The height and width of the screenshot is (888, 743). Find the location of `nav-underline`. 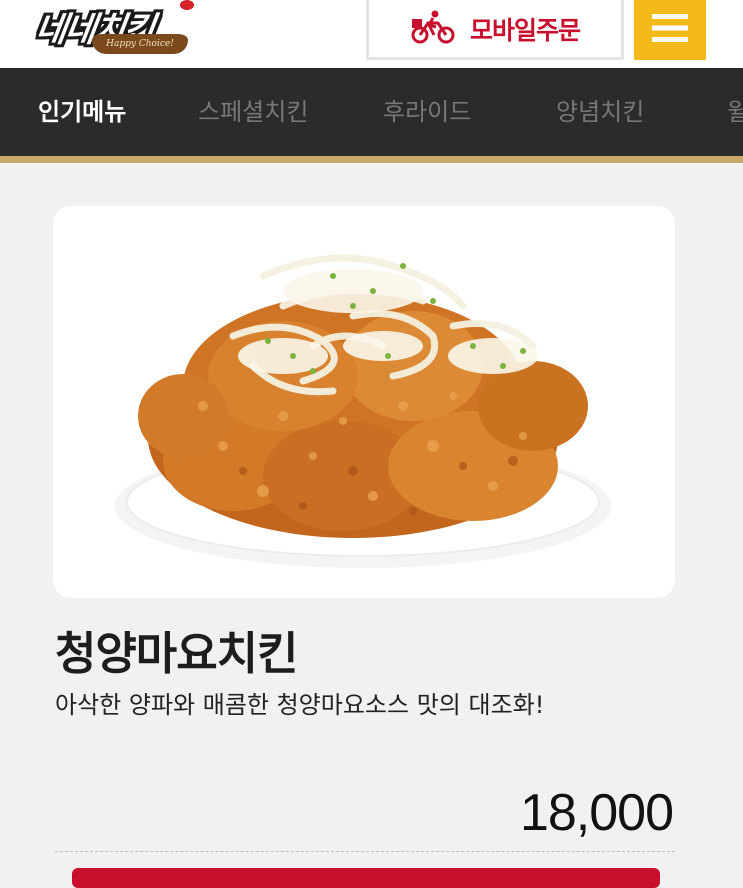

nav-underline is located at coordinates (371, 159).